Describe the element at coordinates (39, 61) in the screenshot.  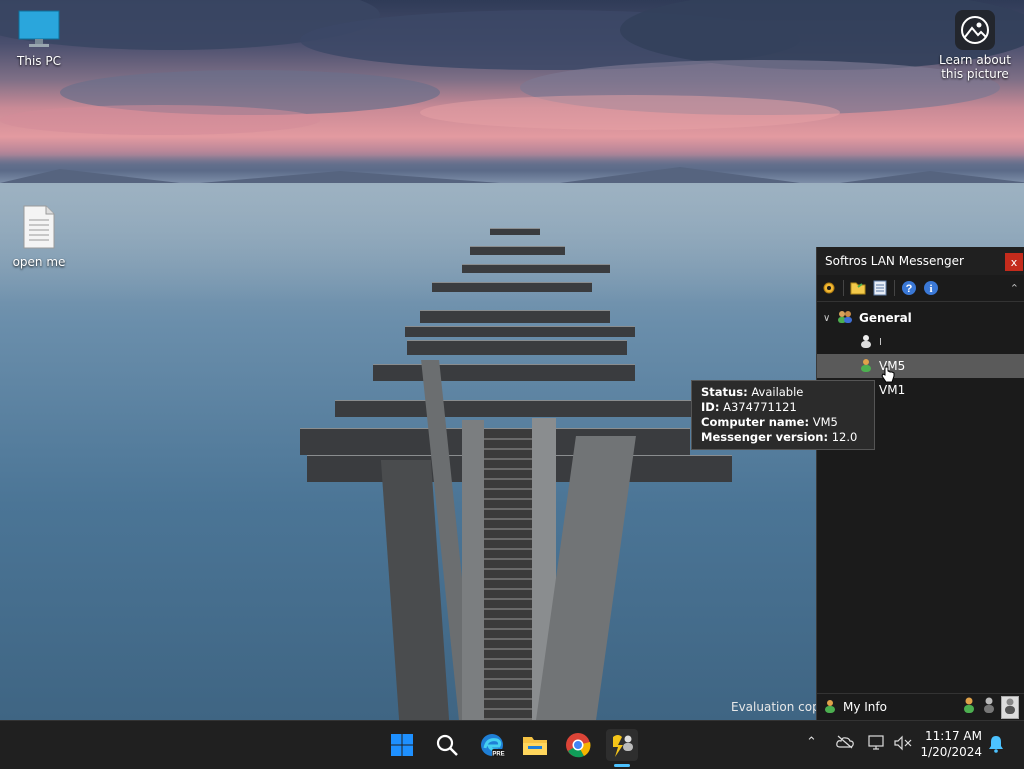
I see `desktop-icon-label: This PC` at that location.